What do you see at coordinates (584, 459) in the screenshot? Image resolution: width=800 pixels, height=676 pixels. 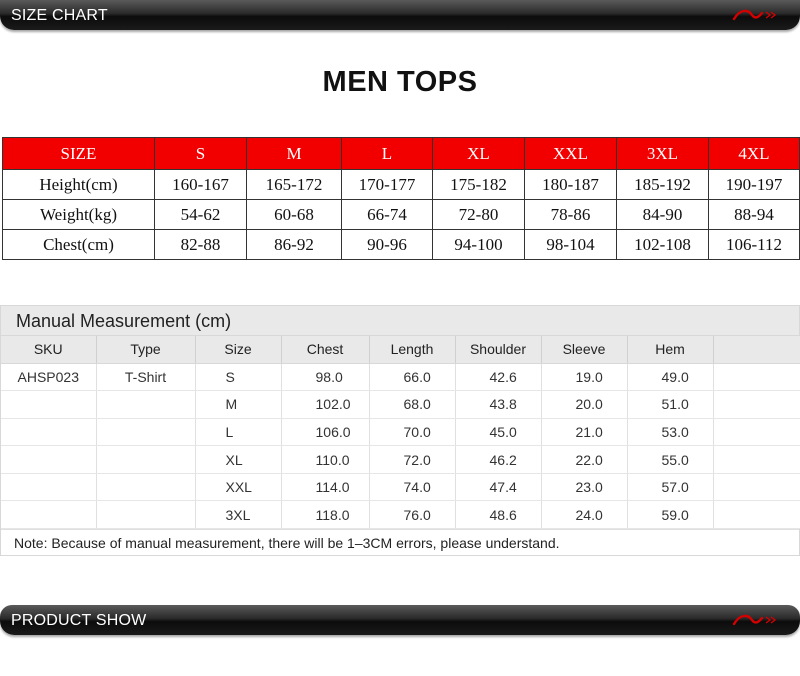 I see `table-cell: 22.0` at bounding box center [584, 459].